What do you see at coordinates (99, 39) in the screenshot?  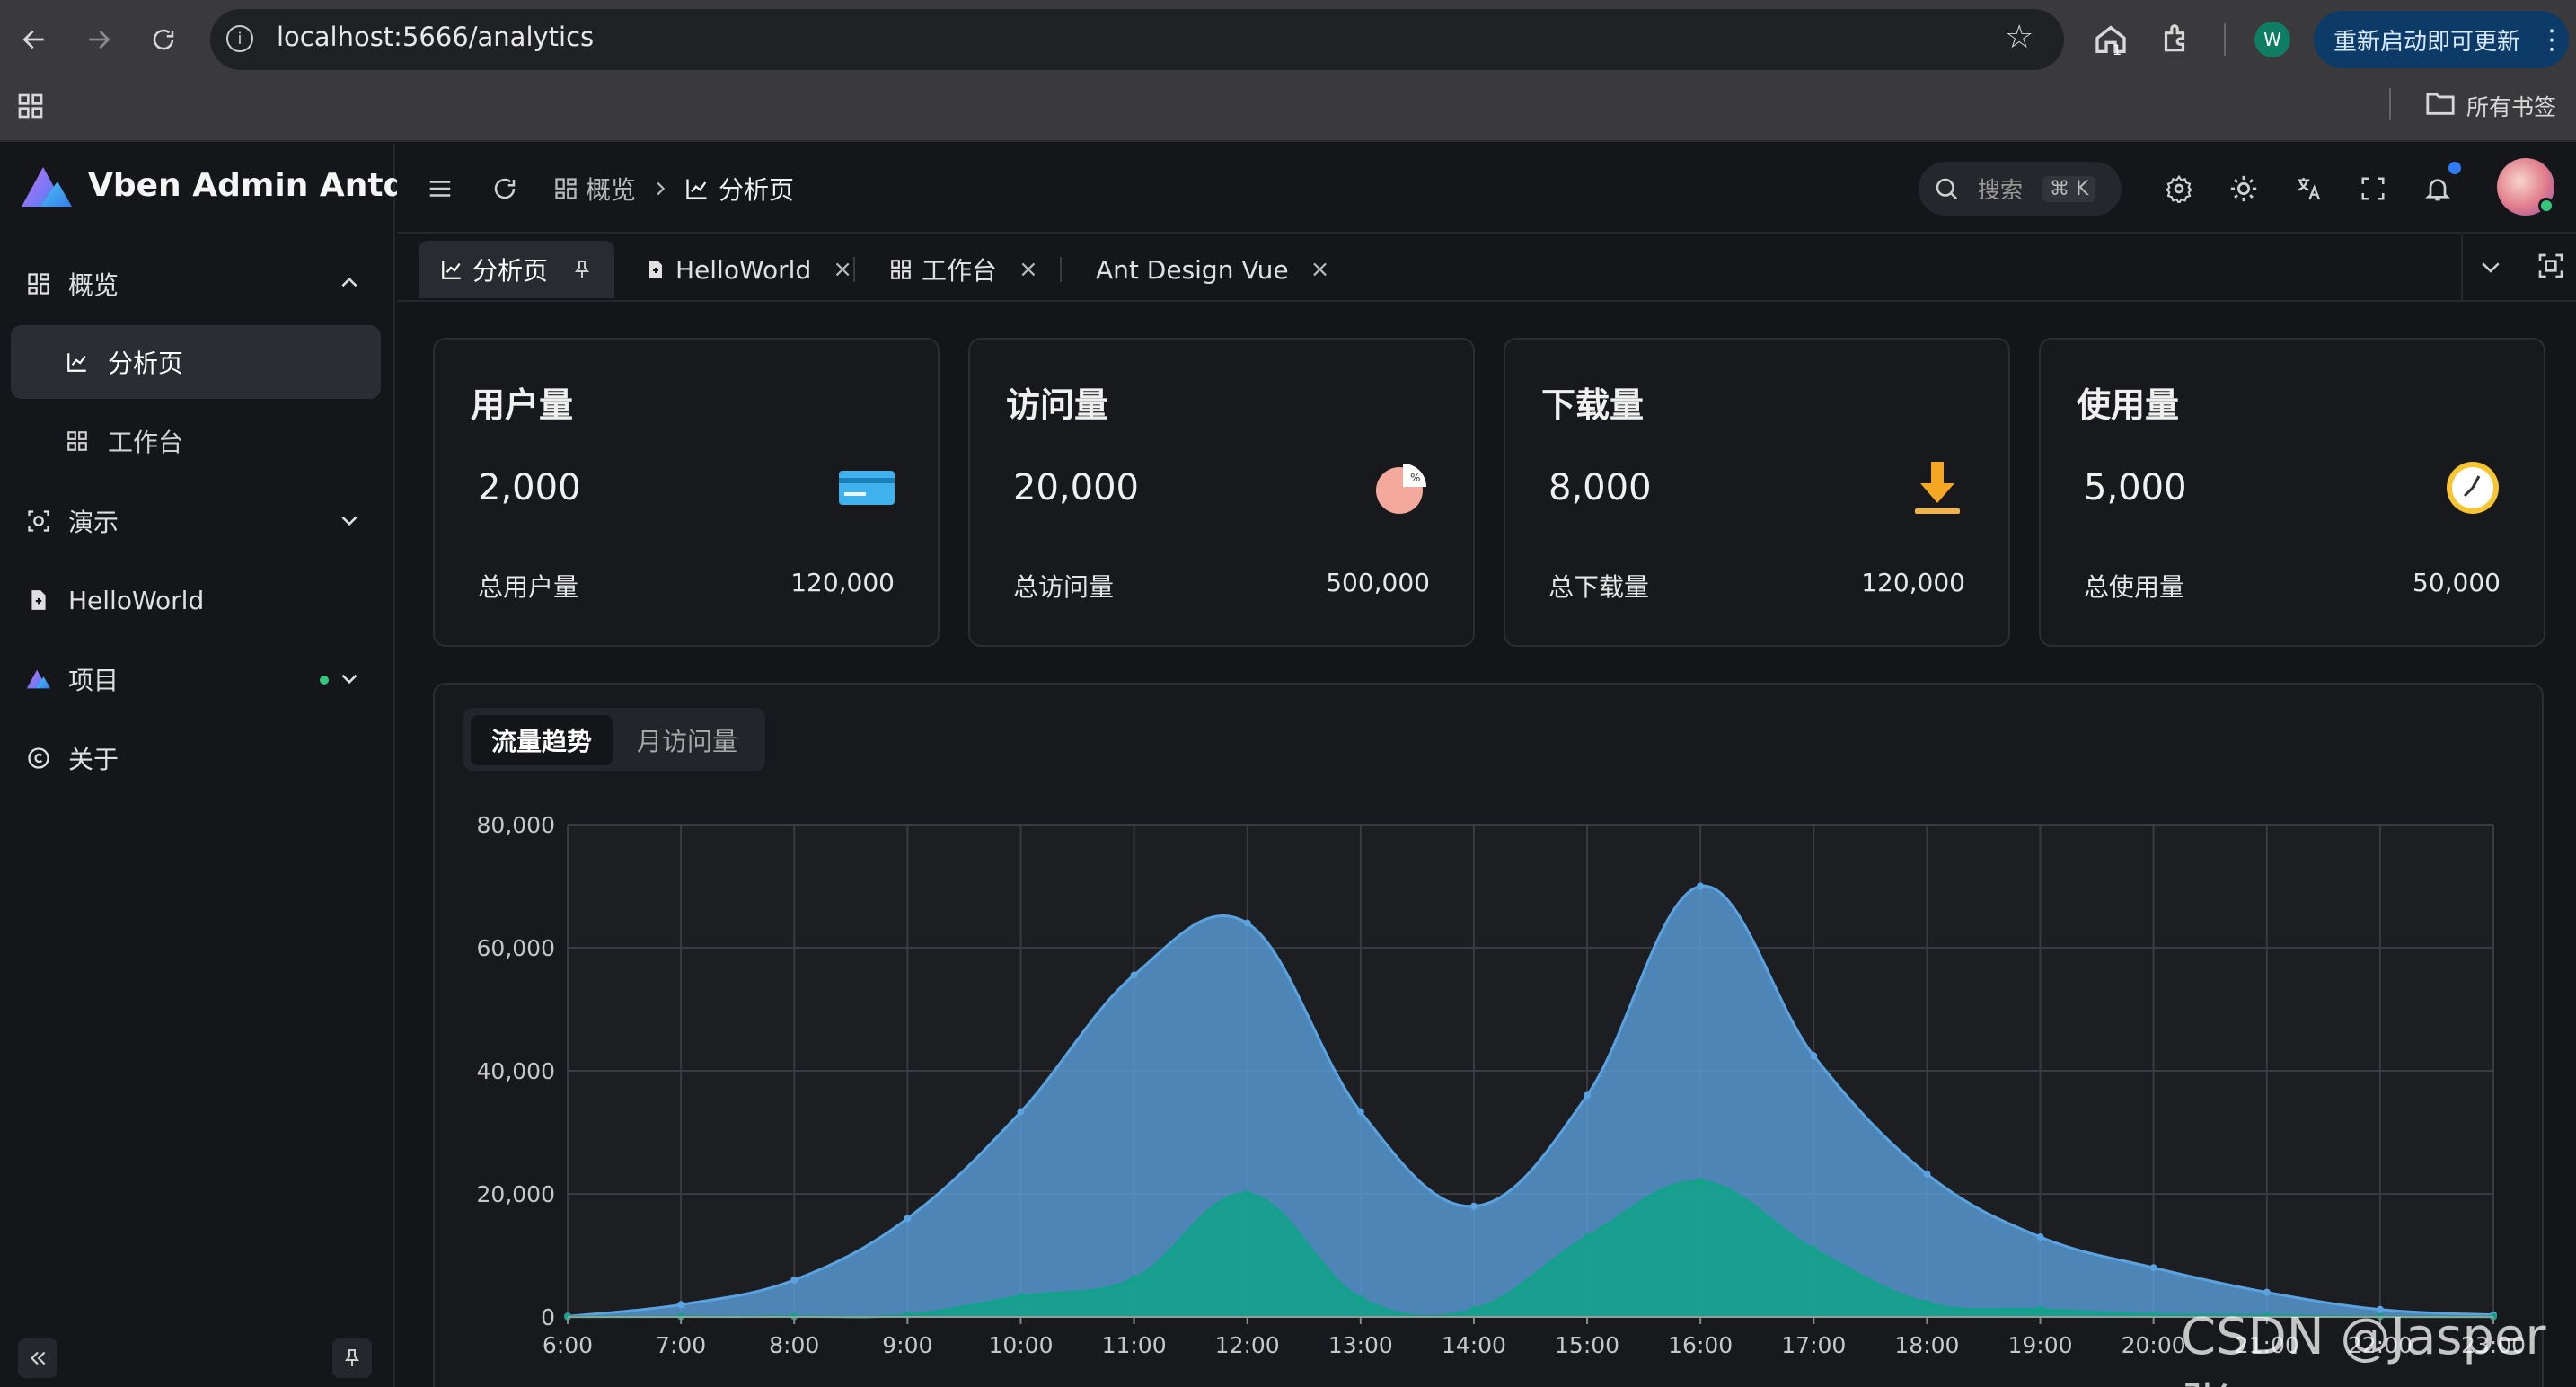 I see `forward-icon` at bounding box center [99, 39].